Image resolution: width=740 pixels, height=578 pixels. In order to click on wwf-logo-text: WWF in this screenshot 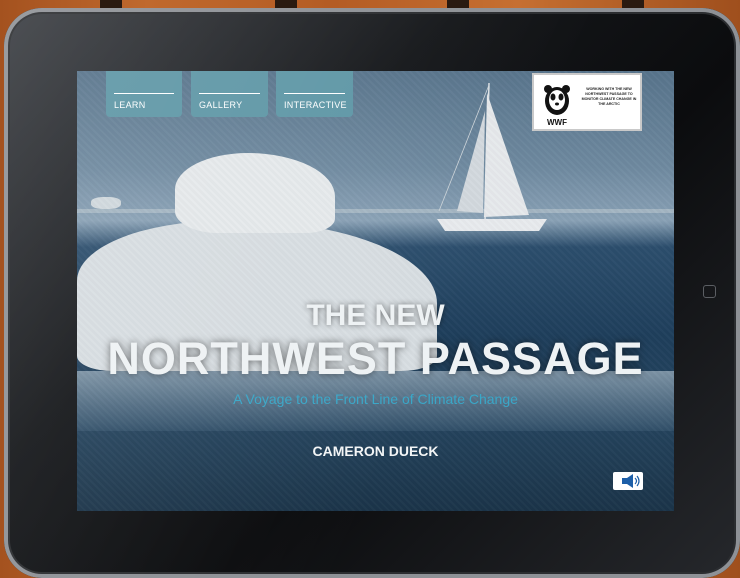, I will do `click(557, 122)`.